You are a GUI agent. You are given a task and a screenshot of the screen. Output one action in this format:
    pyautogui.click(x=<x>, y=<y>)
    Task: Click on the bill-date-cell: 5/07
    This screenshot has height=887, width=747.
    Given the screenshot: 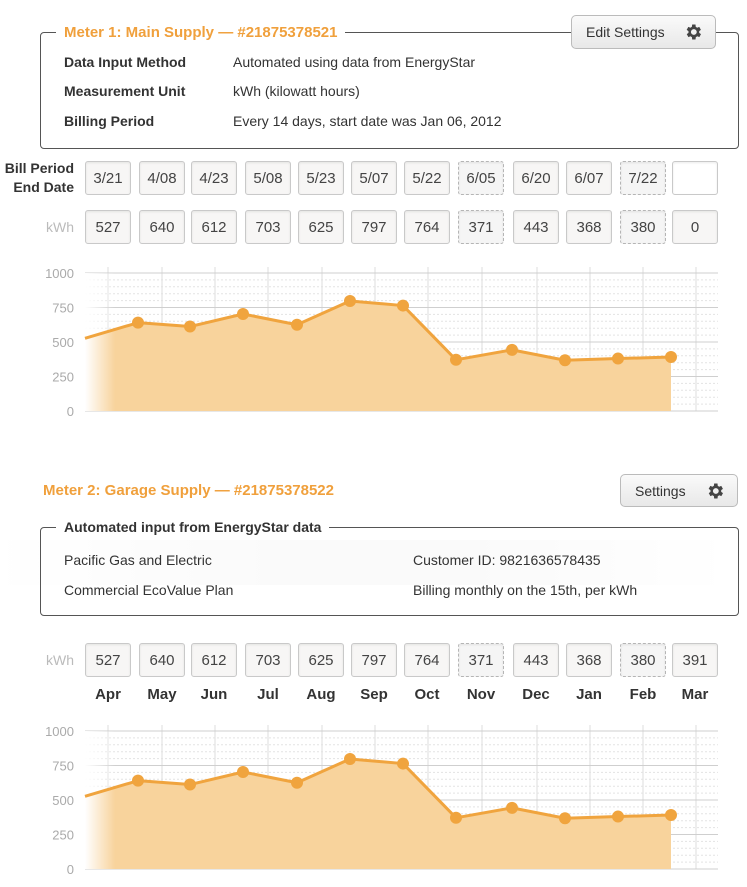 What is the action you would take?
    pyautogui.click(x=374, y=178)
    